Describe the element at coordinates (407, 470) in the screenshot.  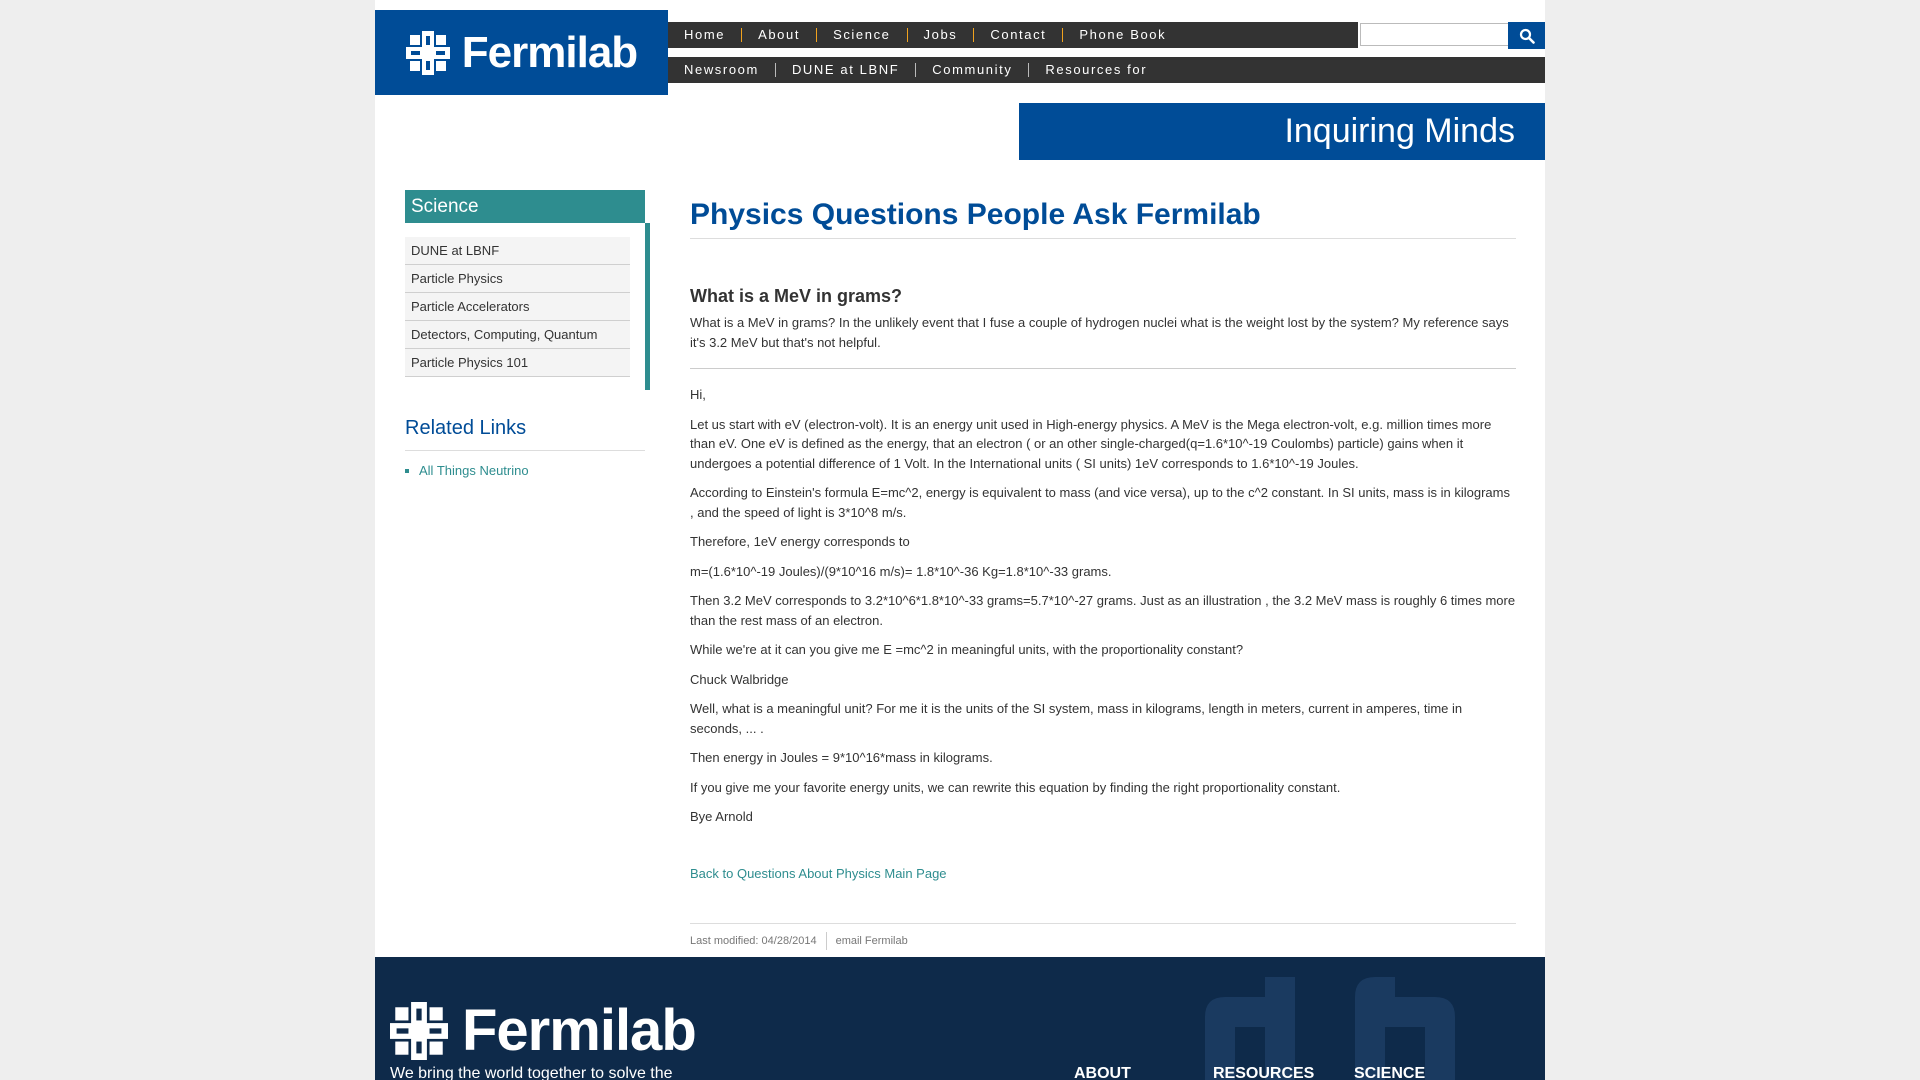
I see `bullet-icon` at that location.